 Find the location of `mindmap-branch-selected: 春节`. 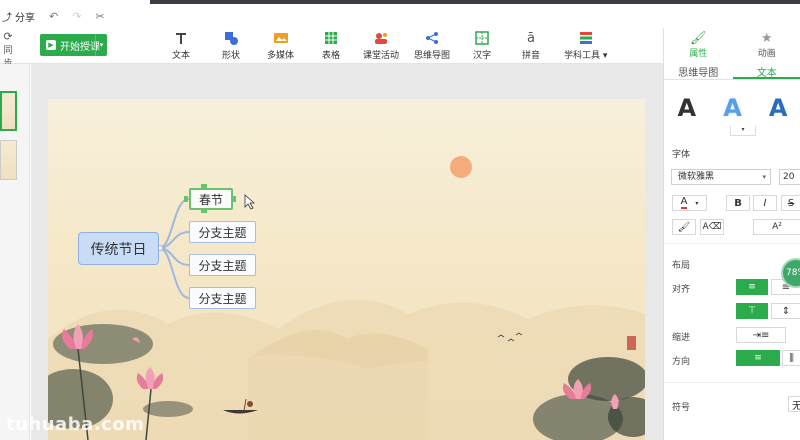

mindmap-branch-selected: 春节 is located at coordinates (211, 199).